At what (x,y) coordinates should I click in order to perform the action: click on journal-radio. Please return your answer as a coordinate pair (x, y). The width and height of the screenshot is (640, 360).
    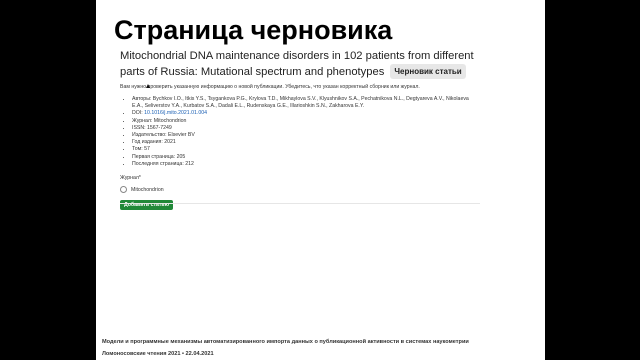
    Looking at the image, I should click on (123, 190).